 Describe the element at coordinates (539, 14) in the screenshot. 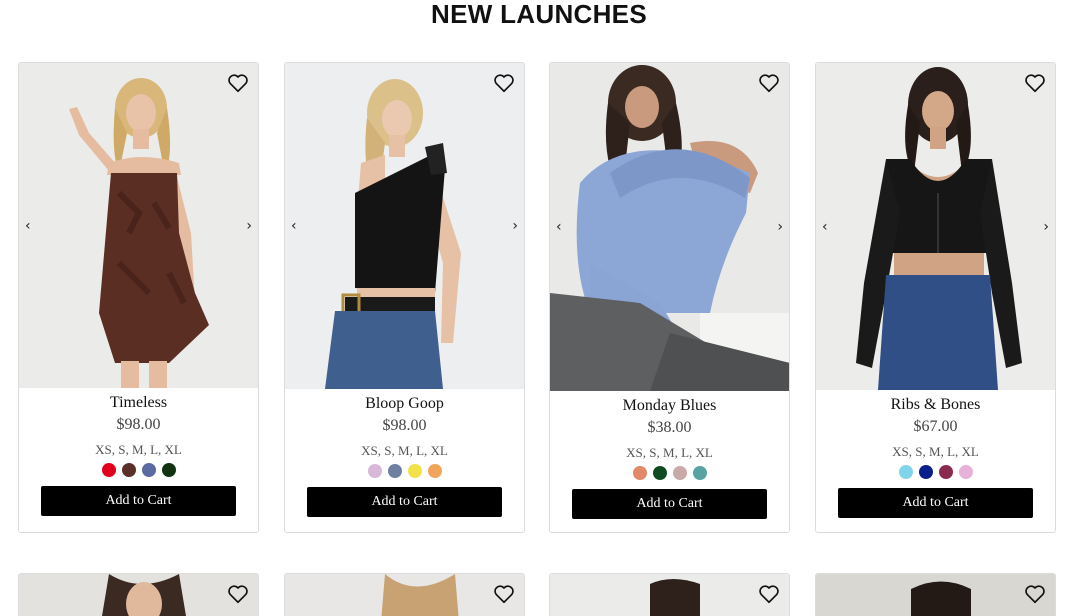

I see `section-title: NEW LAUNCHES` at that location.